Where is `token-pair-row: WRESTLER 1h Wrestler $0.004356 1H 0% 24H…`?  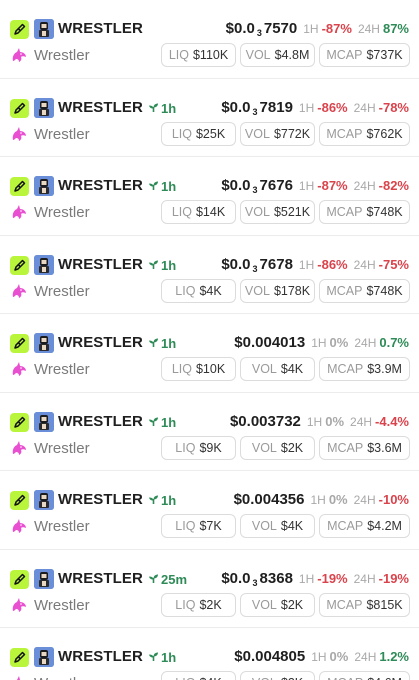 token-pair-row: WRESTLER 1h Wrestler $0.004356 1H 0% 24H… is located at coordinates (209, 510).